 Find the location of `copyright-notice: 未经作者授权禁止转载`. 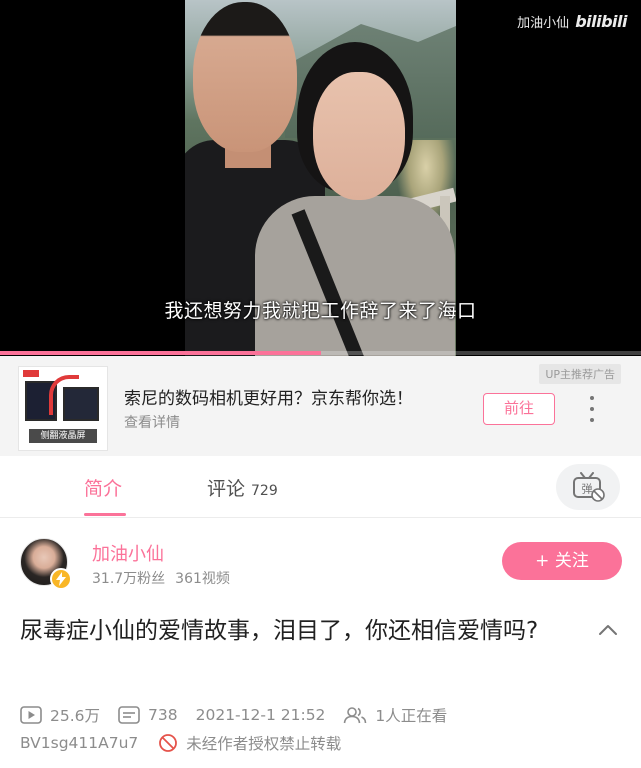

copyright-notice: 未经作者授权禁止转载 is located at coordinates (264, 744).